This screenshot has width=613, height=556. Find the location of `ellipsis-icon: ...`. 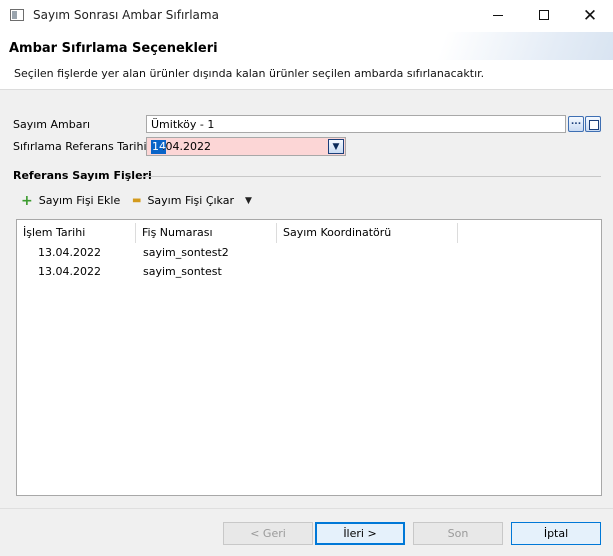

ellipsis-icon: ... is located at coordinates (576, 122).